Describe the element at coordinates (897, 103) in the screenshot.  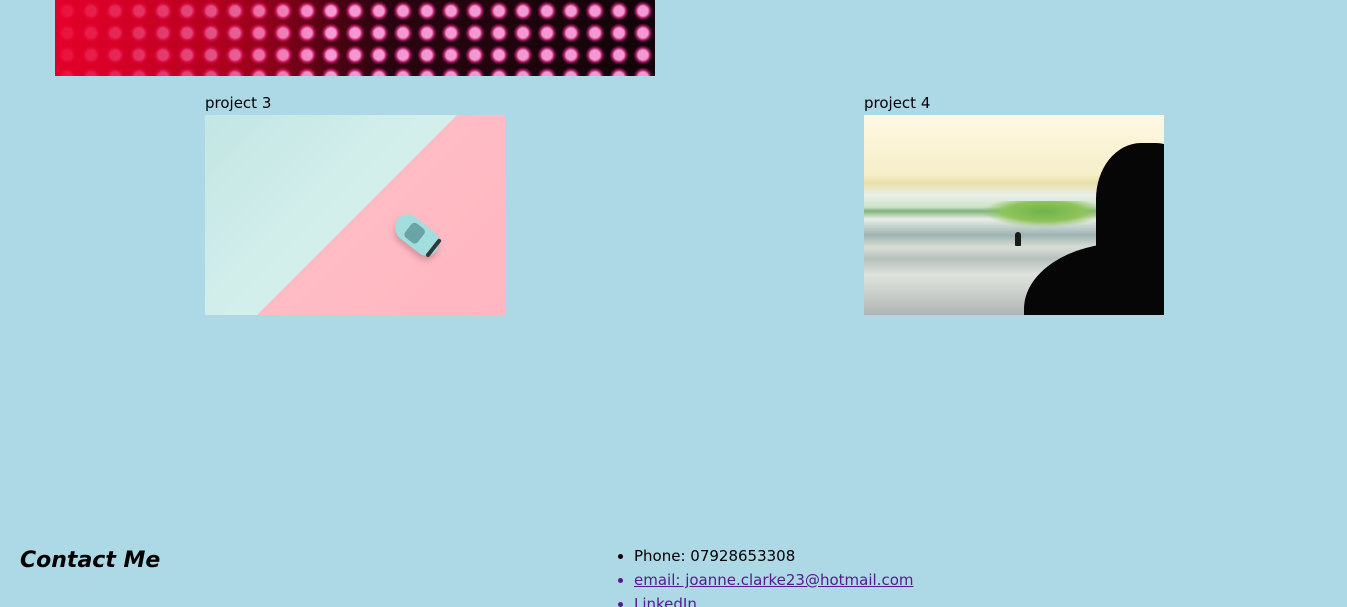
I see `project-4-title: project 4` at that location.